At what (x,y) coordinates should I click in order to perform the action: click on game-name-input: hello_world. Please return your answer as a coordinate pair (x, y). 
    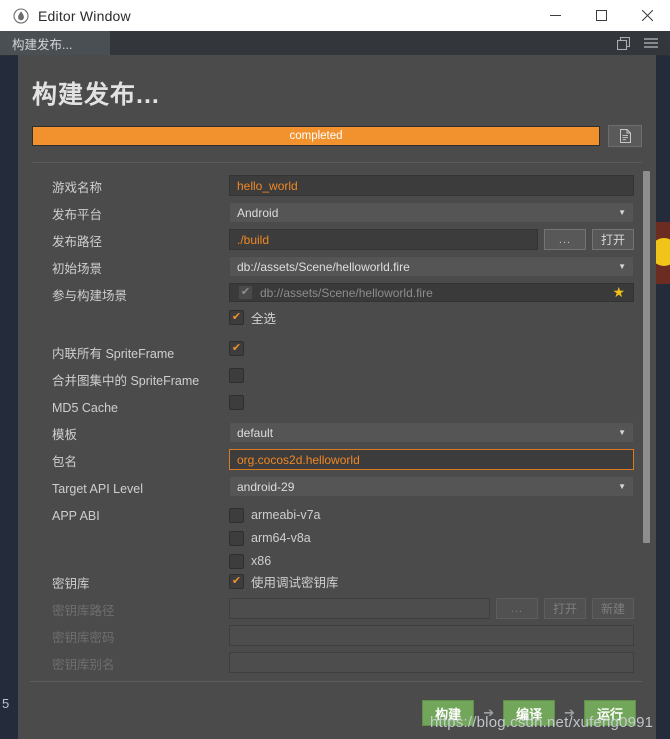
    Looking at the image, I should click on (431, 185).